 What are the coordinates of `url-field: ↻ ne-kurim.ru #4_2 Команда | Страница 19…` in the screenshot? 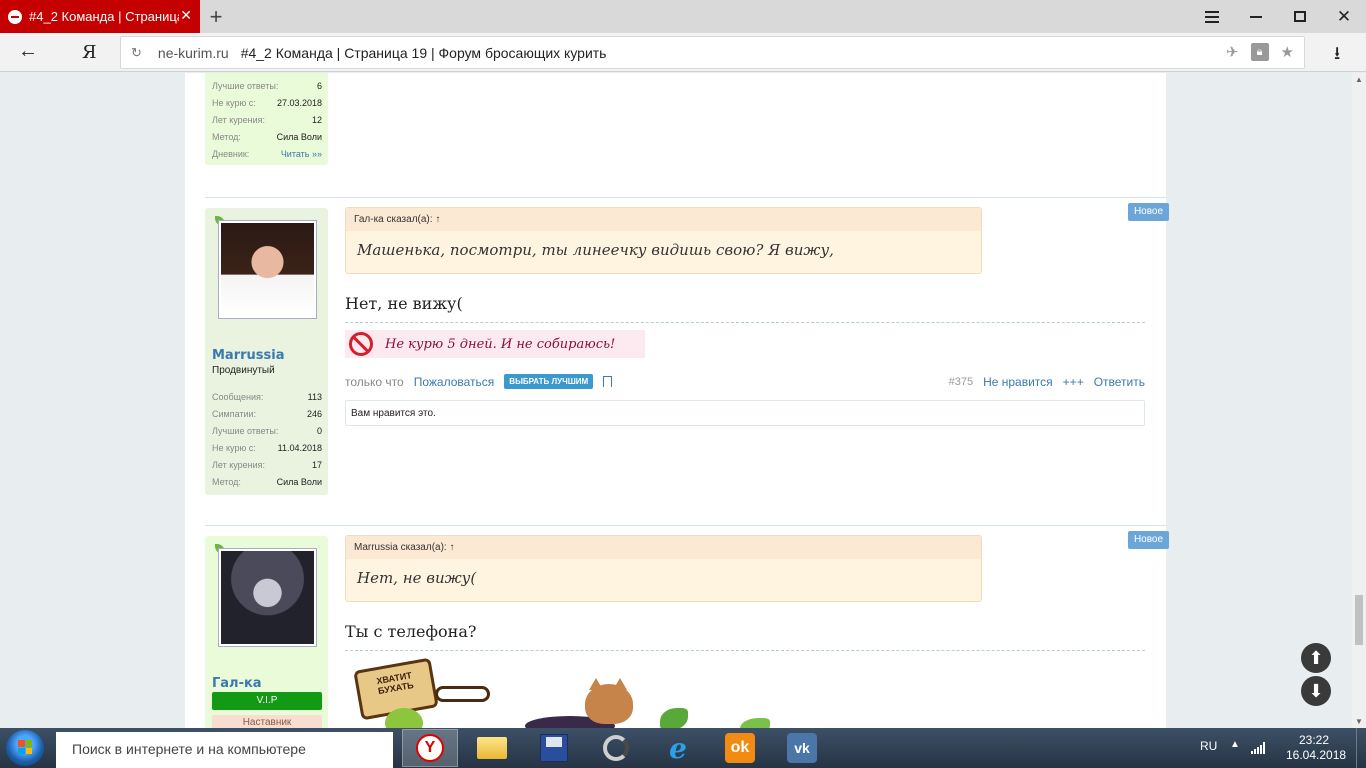 It's located at (712, 52).